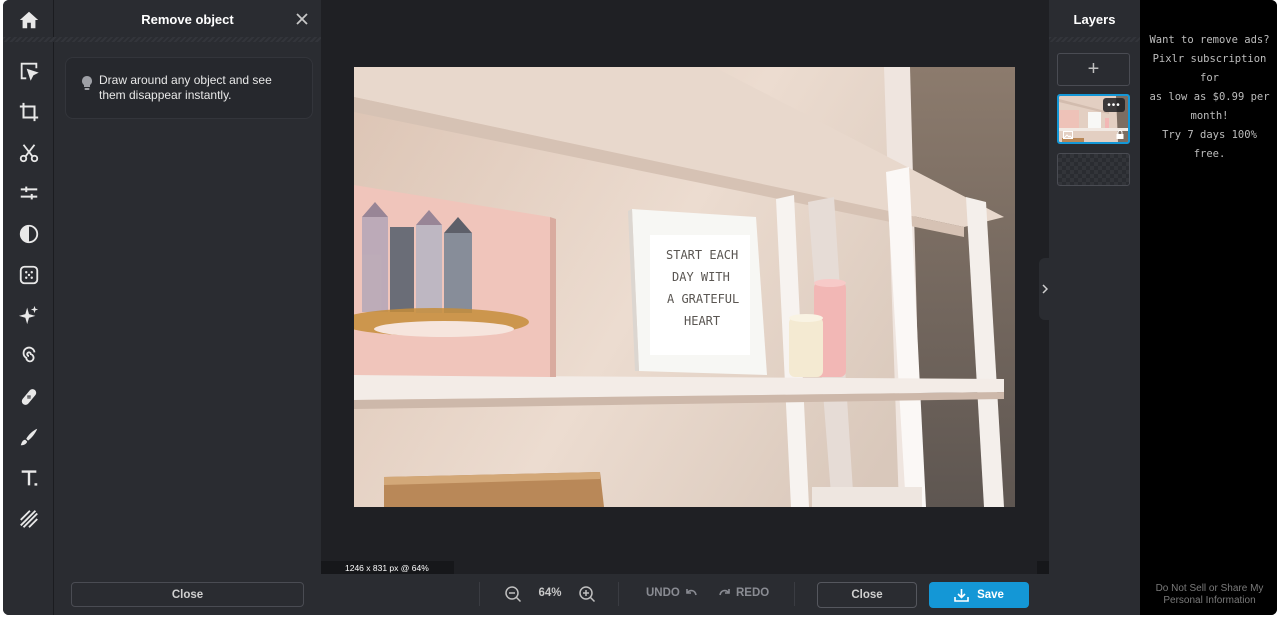 This screenshot has width=1280, height=618. What do you see at coordinates (302, 19) in the screenshot?
I see `close-icon` at bounding box center [302, 19].